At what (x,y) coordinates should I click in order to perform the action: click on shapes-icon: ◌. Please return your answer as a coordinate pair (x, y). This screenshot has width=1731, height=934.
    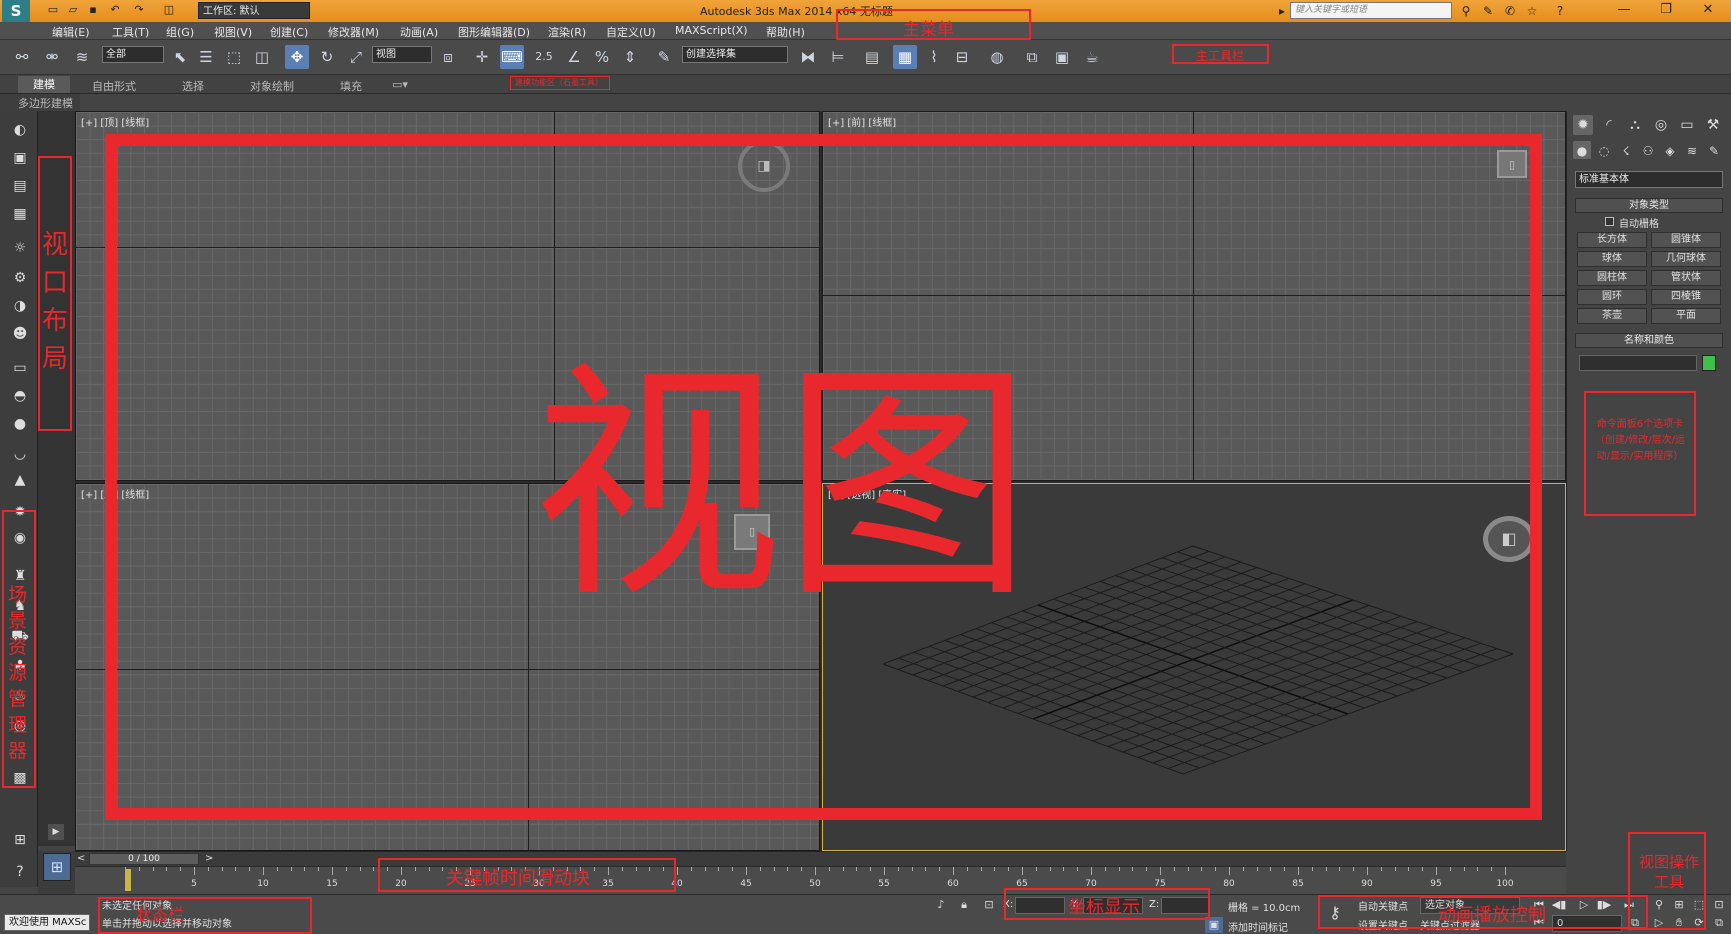
    Looking at the image, I should click on (1604, 150).